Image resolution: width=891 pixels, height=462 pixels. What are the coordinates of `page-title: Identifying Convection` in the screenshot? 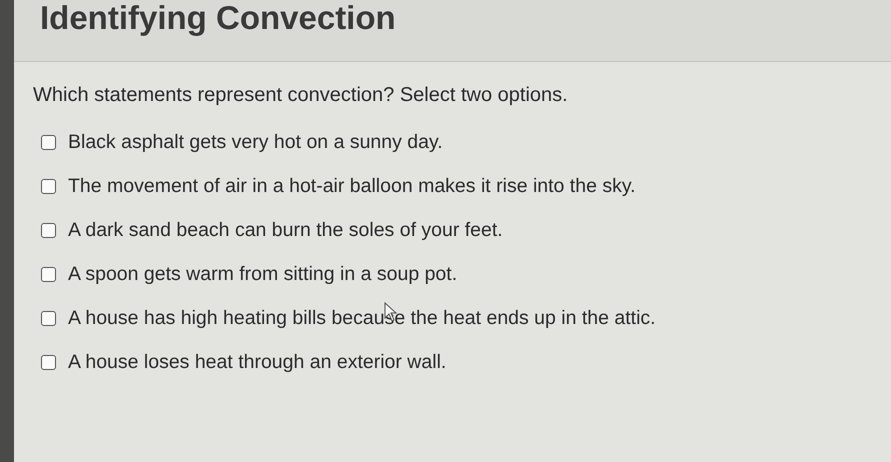 It's located at (218, 18).